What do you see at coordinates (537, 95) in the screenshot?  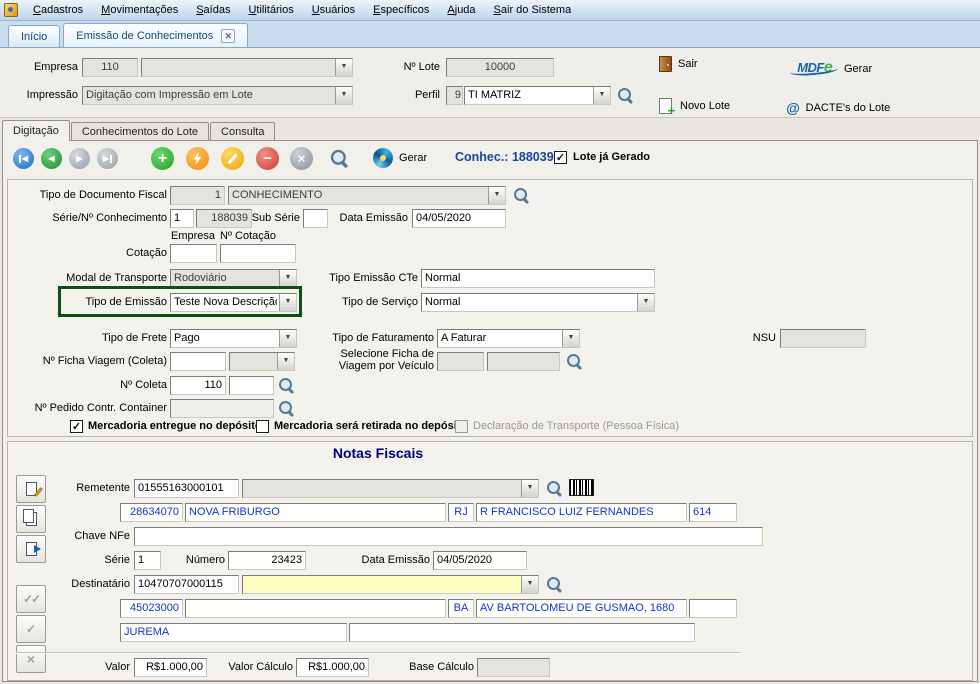 I see `perfil-select: TI MATRIZ` at bounding box center [537, 95].